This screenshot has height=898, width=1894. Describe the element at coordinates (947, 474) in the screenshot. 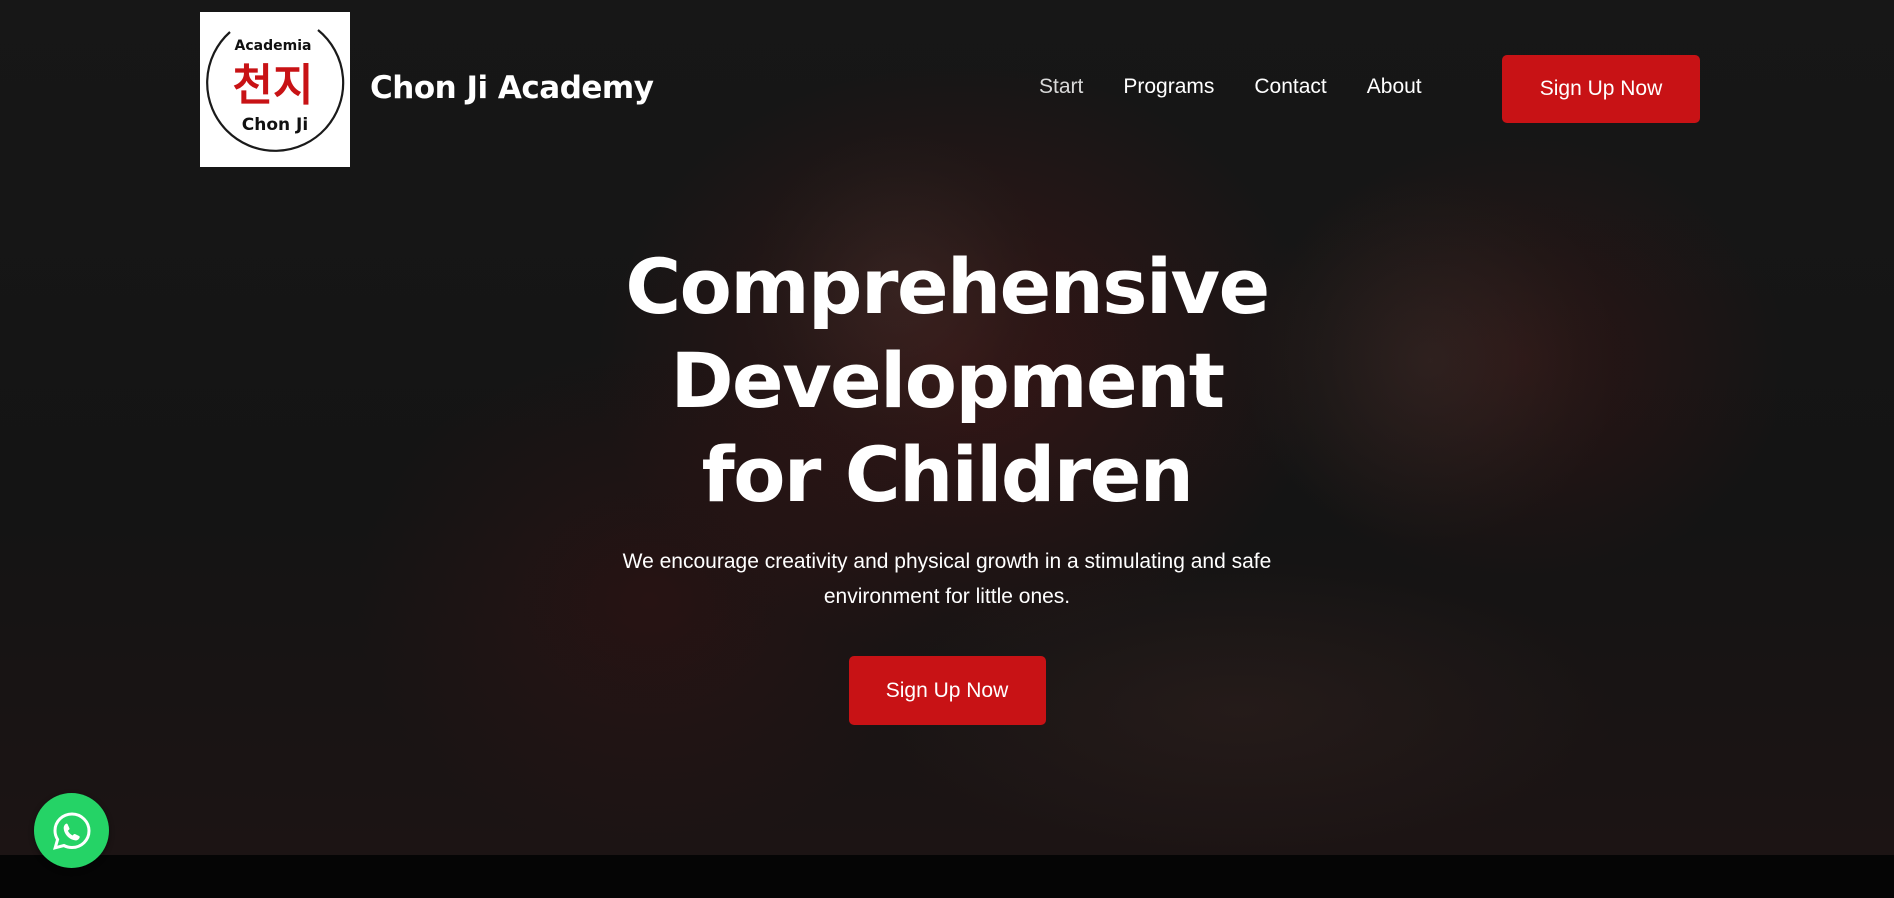

I see `hero-title-line: for Children` at that location.